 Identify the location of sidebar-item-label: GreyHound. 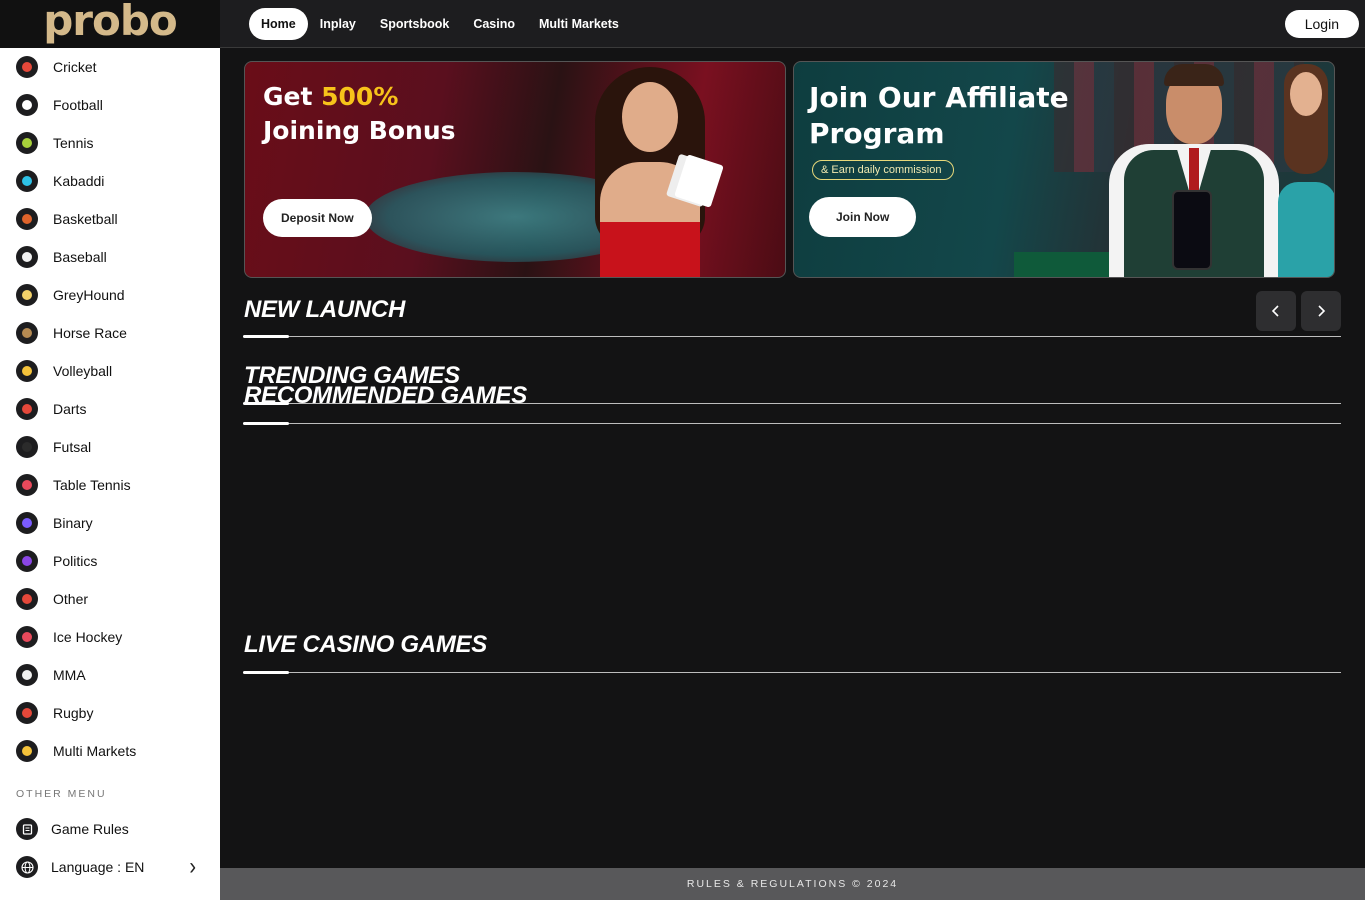
(89, 295).